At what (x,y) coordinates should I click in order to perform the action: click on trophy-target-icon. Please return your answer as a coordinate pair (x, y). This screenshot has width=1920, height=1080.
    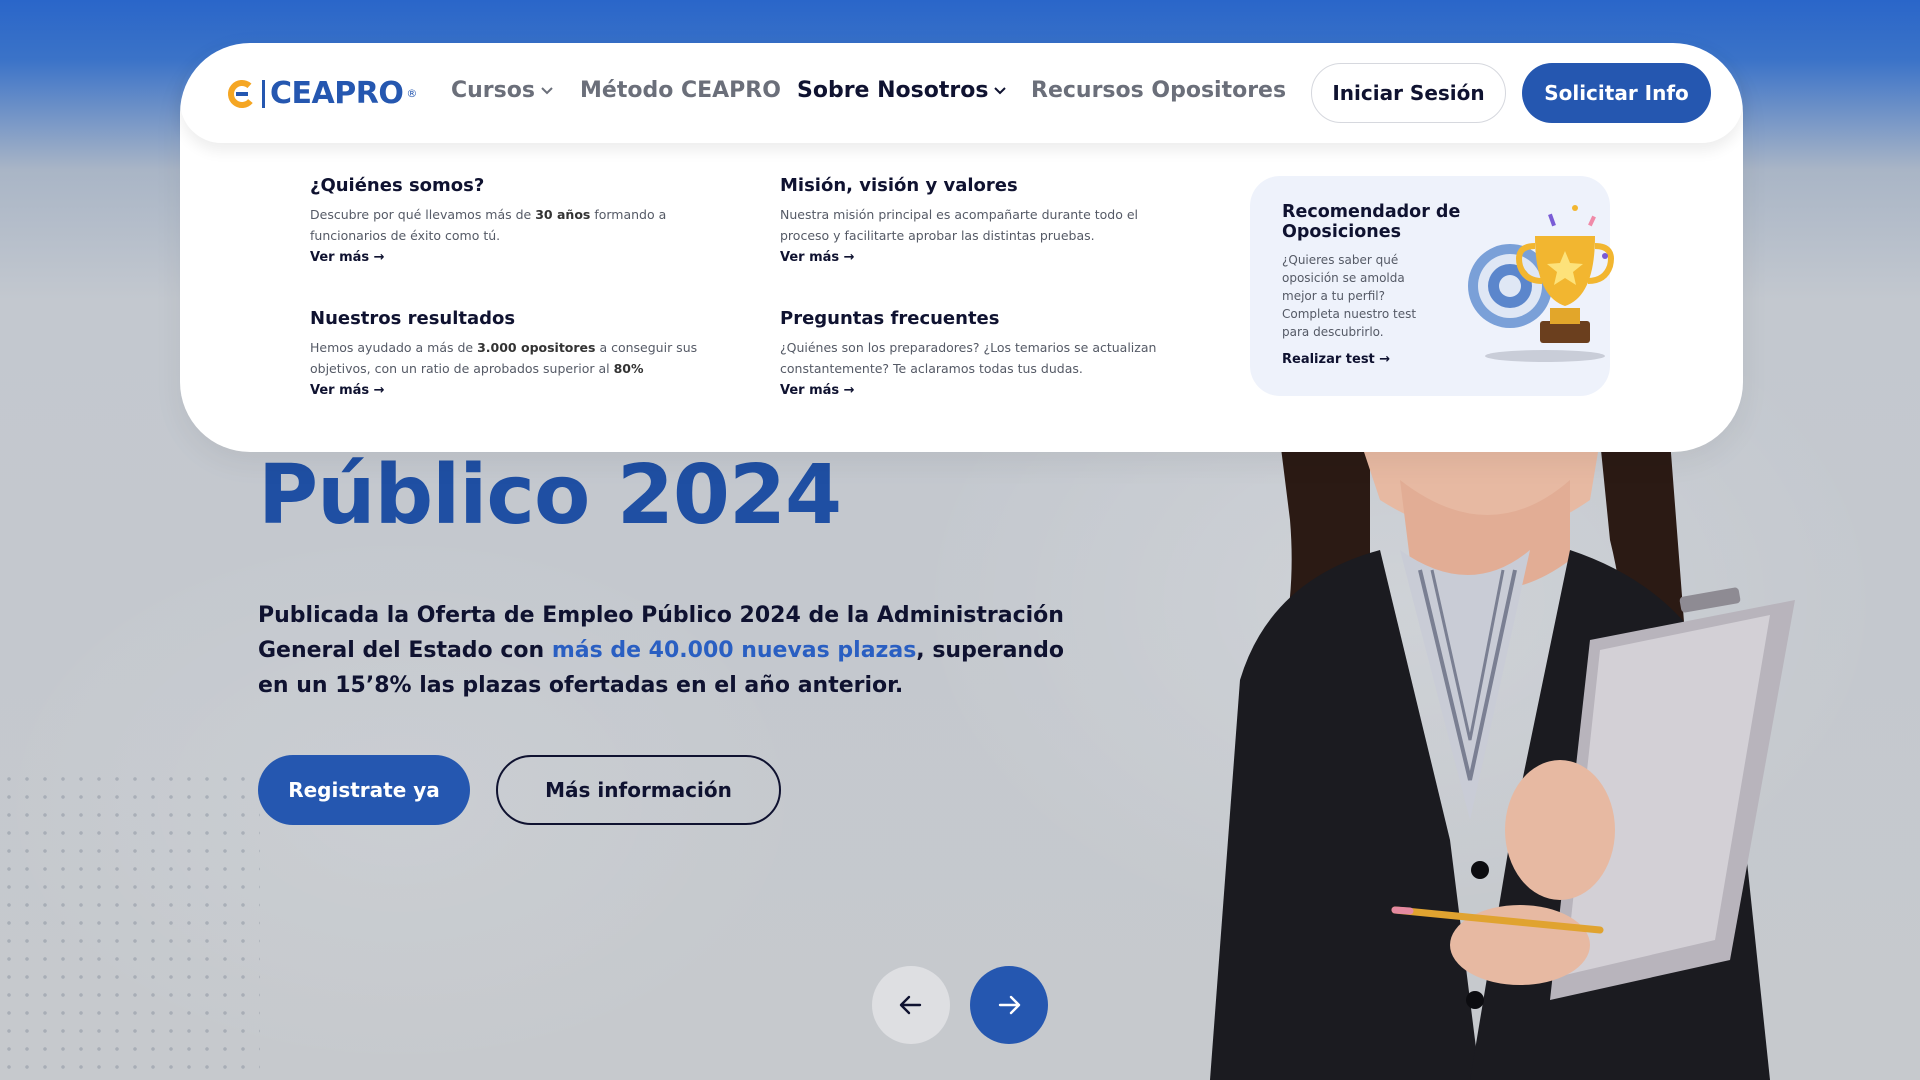
    Looking at the image, I should click on (1541, 283).